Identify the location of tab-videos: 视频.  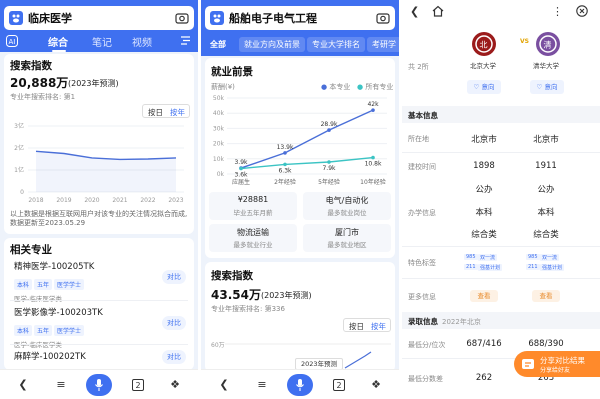
(142, 41).